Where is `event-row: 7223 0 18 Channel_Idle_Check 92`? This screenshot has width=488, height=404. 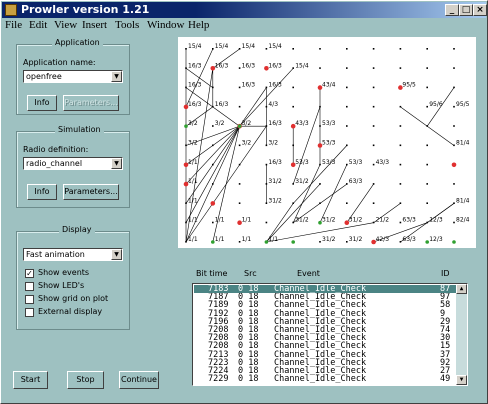 event-row: 7223 0 18 Channel_Idle_Check 92 is located at coordinates (325, 362).